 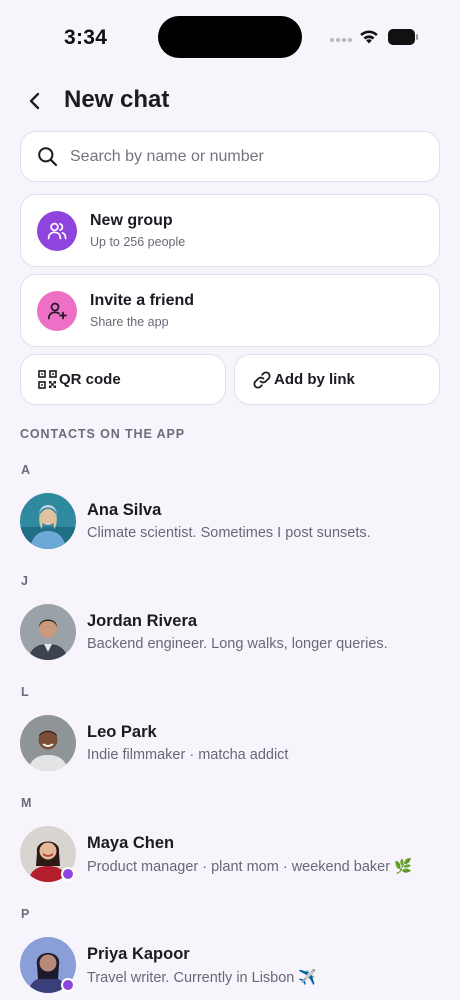 I want to click on section-letter: M, so click(x=26, y=803).